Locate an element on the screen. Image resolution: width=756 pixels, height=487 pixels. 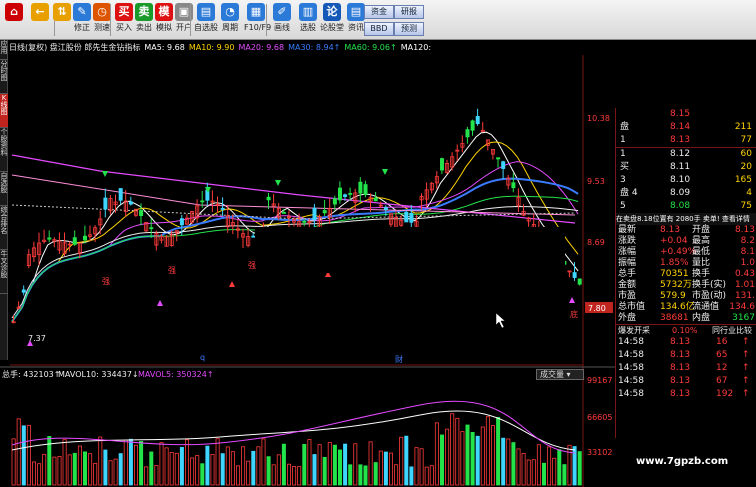
up-arrow-icon is located at coordinates (572, 300).